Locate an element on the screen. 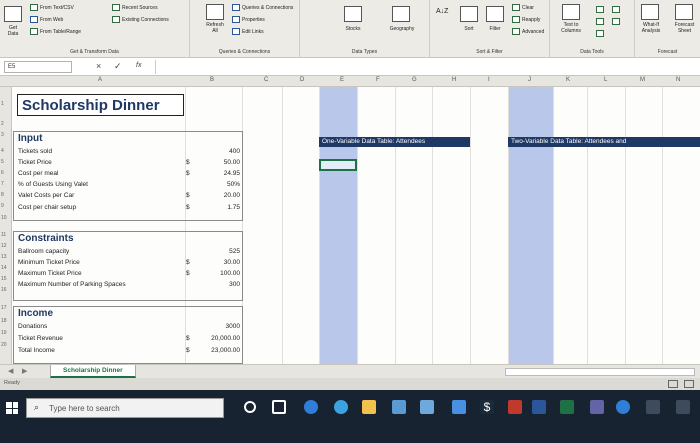 The width and height of the screenshot is (700, 443). function-icon: fx is located at coordinates (138, 65).